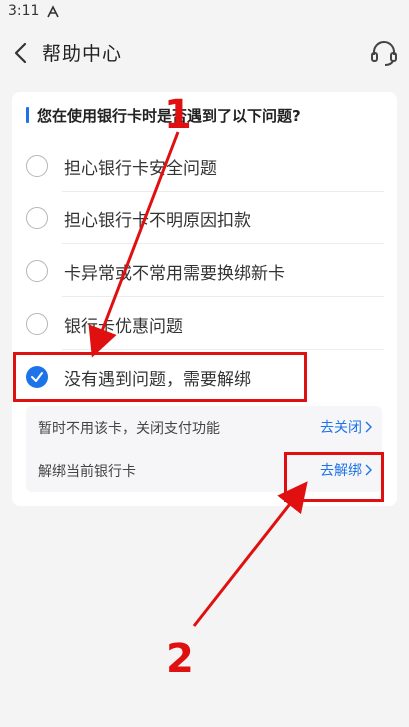 Image resolution: width=409 pixels, height=727 pixels. I want to click on step-number-2: 2, so click(180, 659).